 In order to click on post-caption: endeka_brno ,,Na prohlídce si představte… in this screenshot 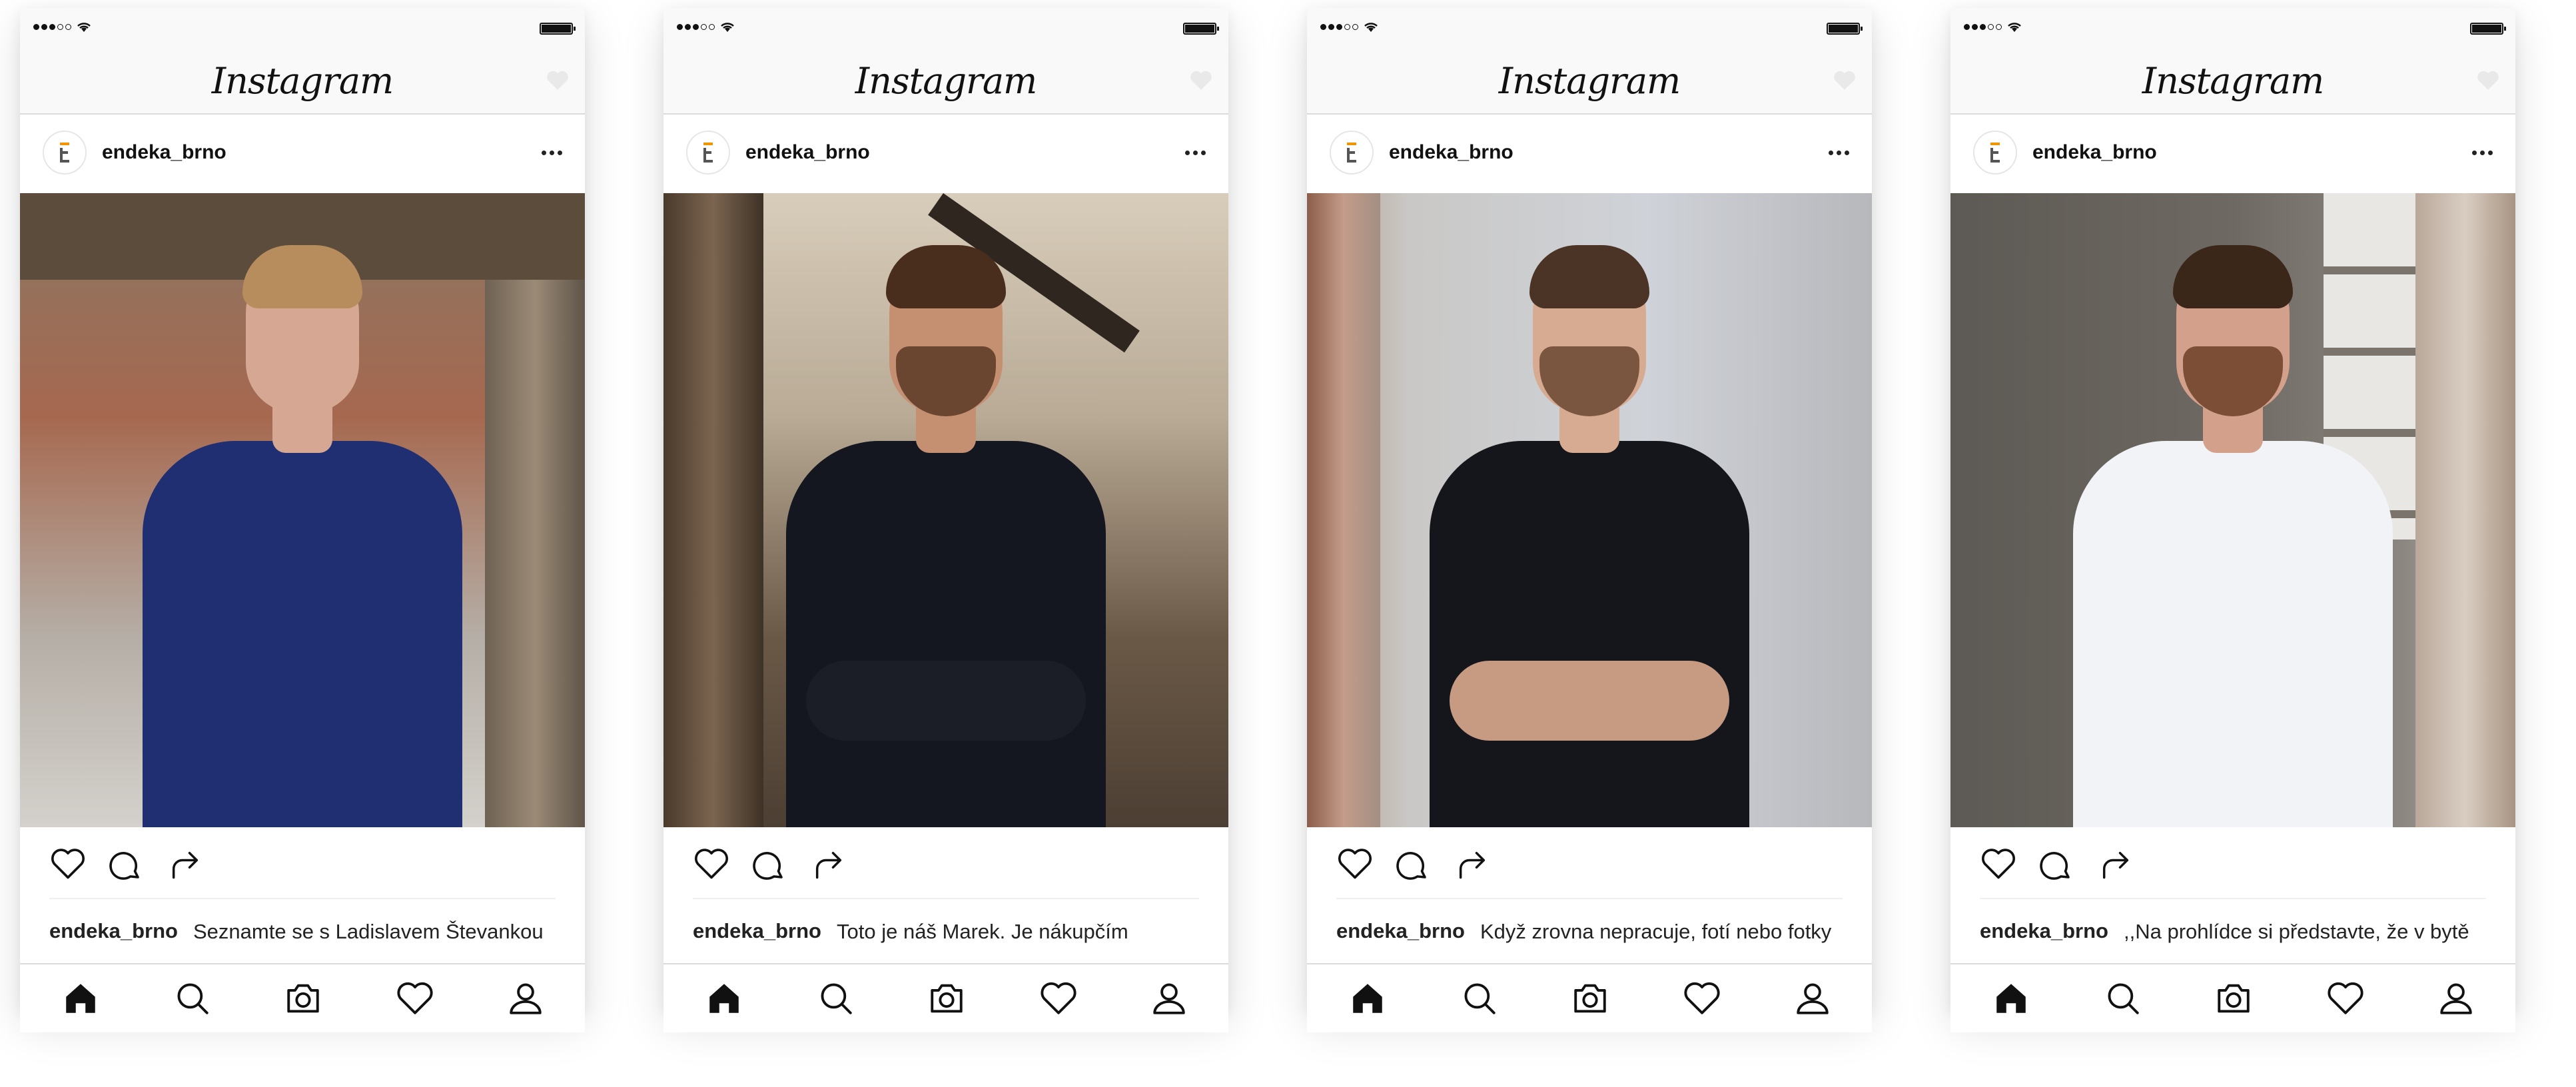, I will do `click(2233, 931)`.